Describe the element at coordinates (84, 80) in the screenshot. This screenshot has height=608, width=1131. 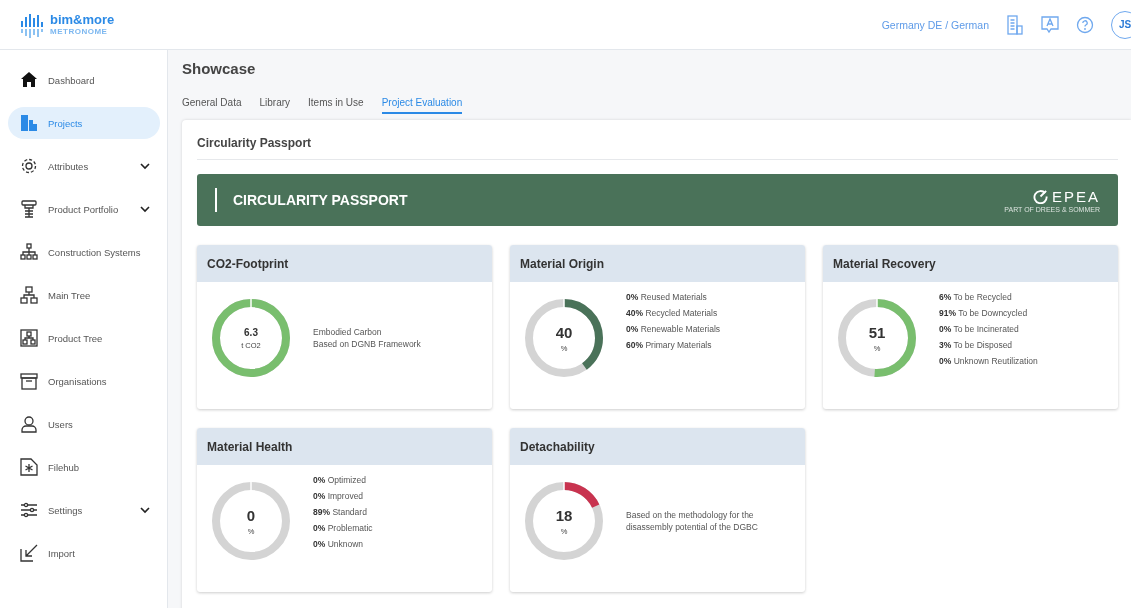
I see `sidebar-item: Dashboard` at that location.